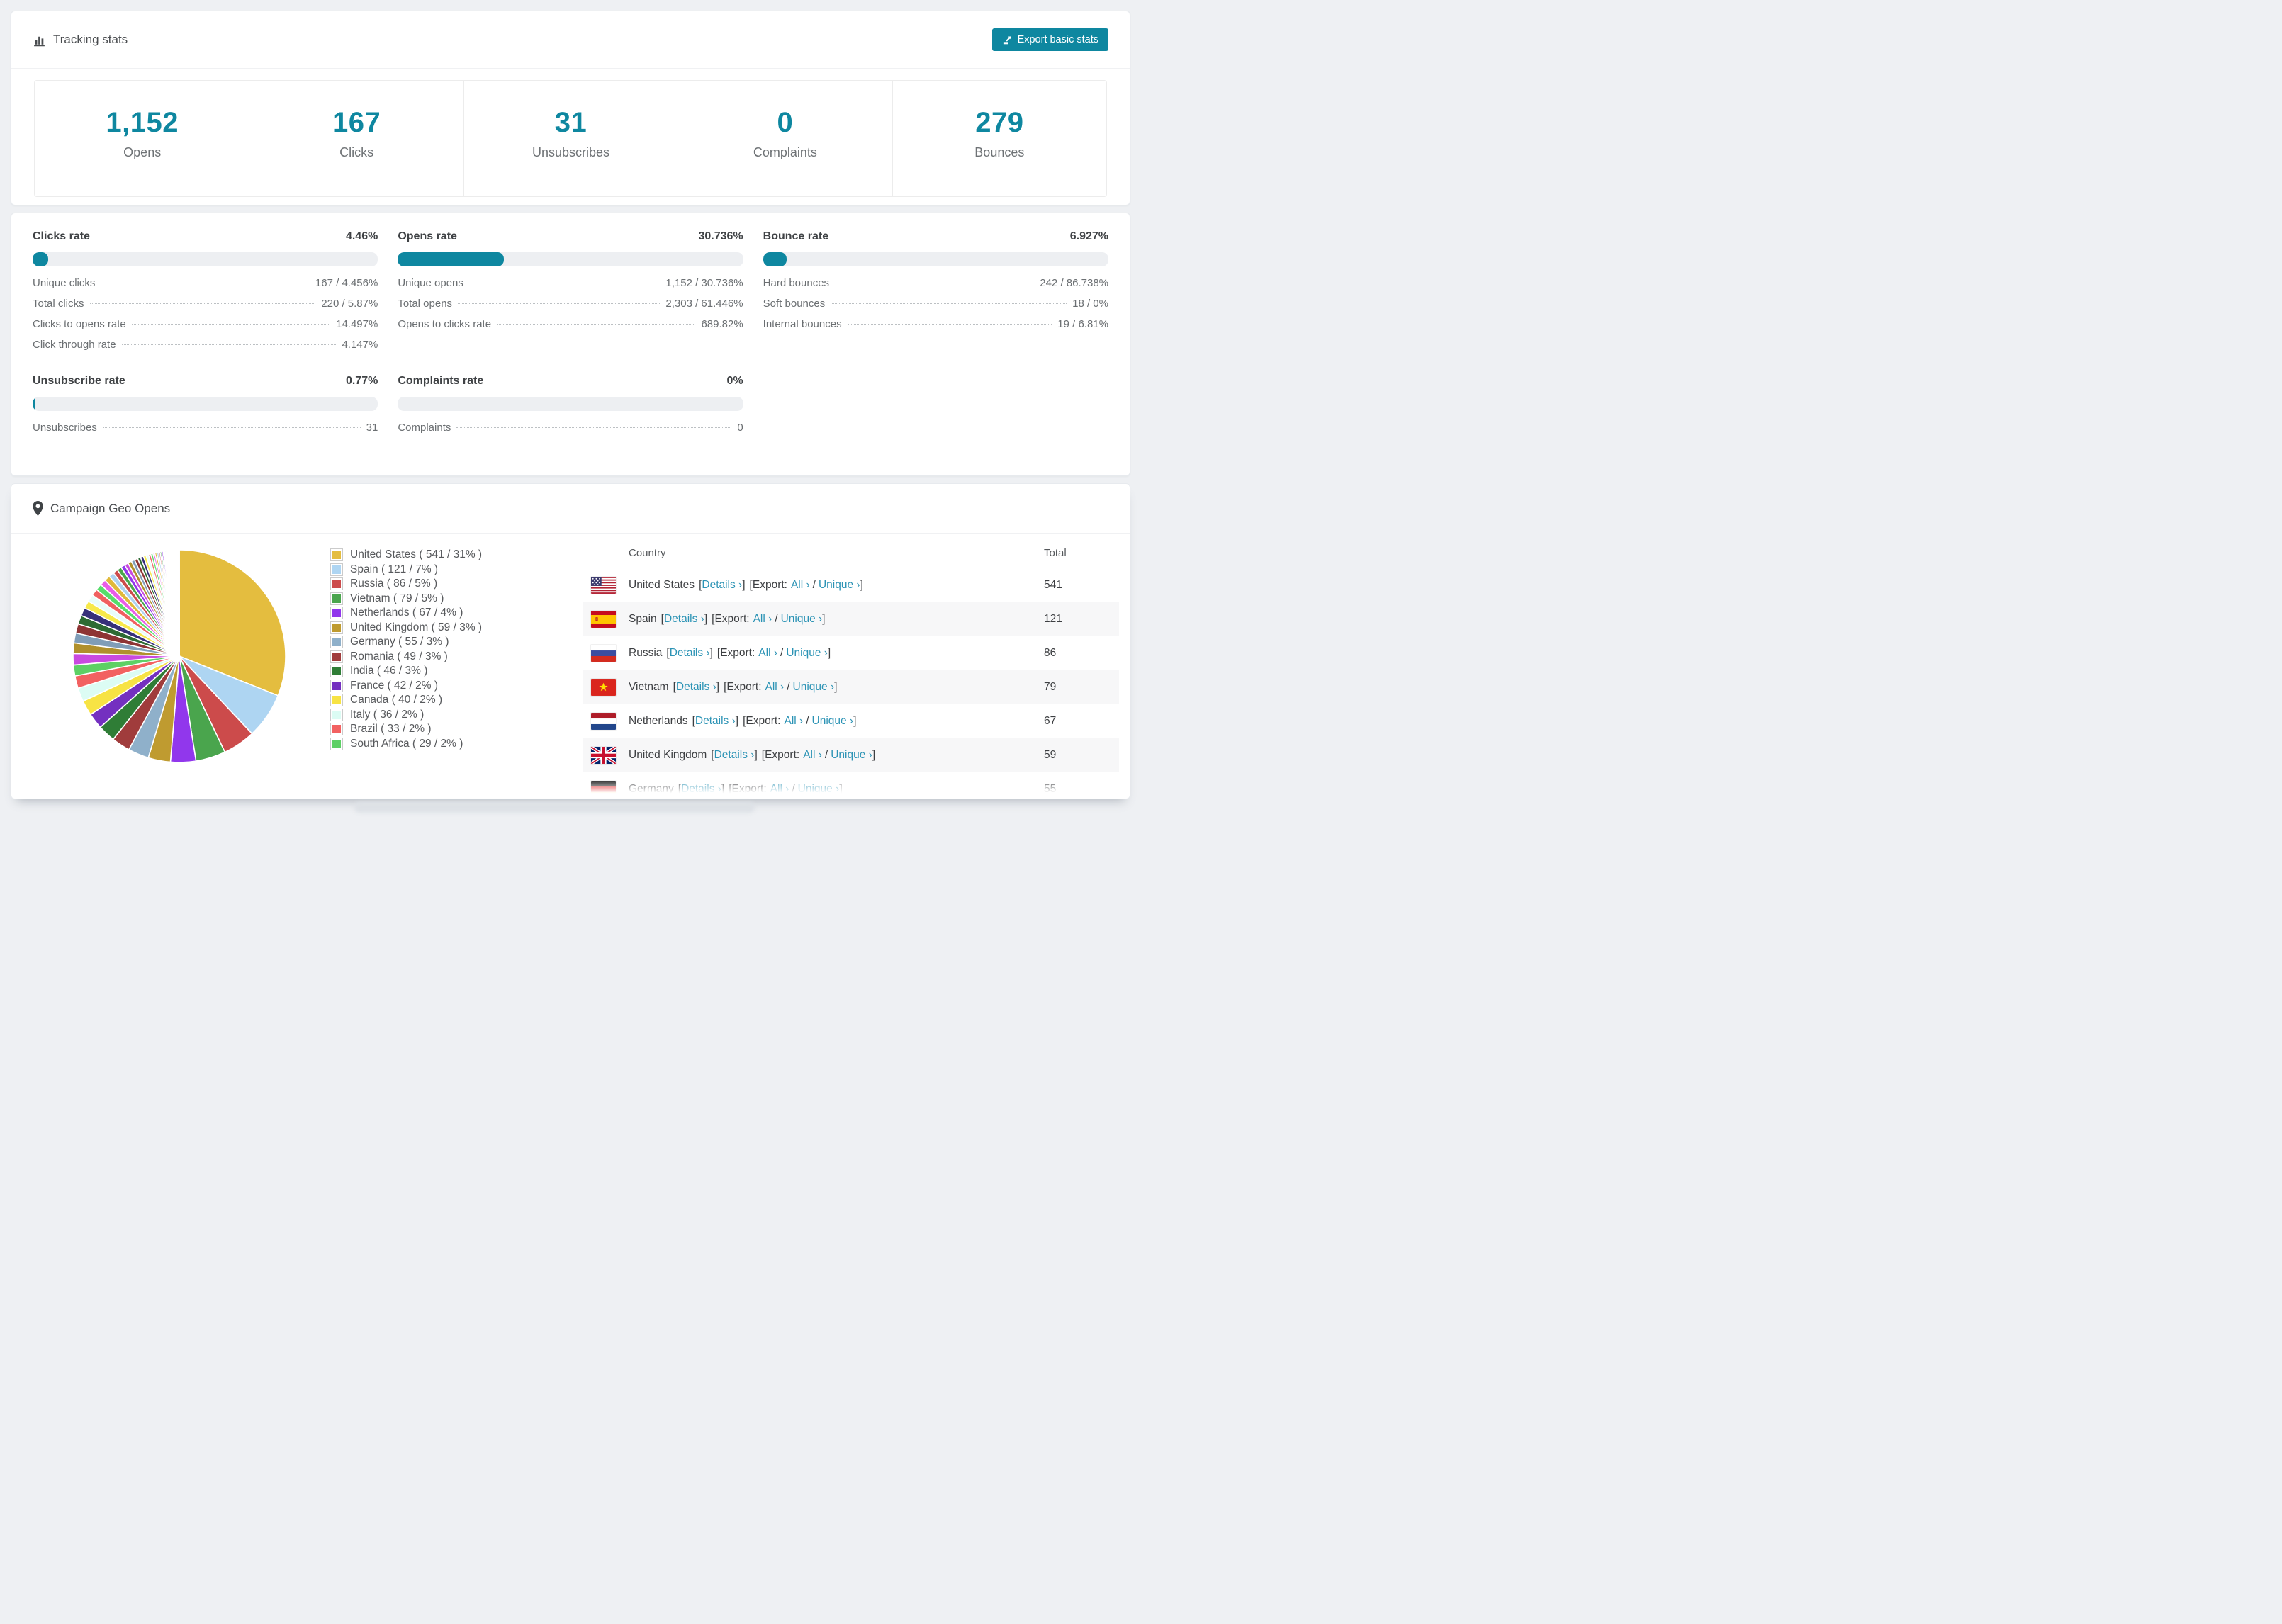 The width and height of the screenshot is (2282, 1624). I want to click on stat-label: Opens, so click(143, 152).